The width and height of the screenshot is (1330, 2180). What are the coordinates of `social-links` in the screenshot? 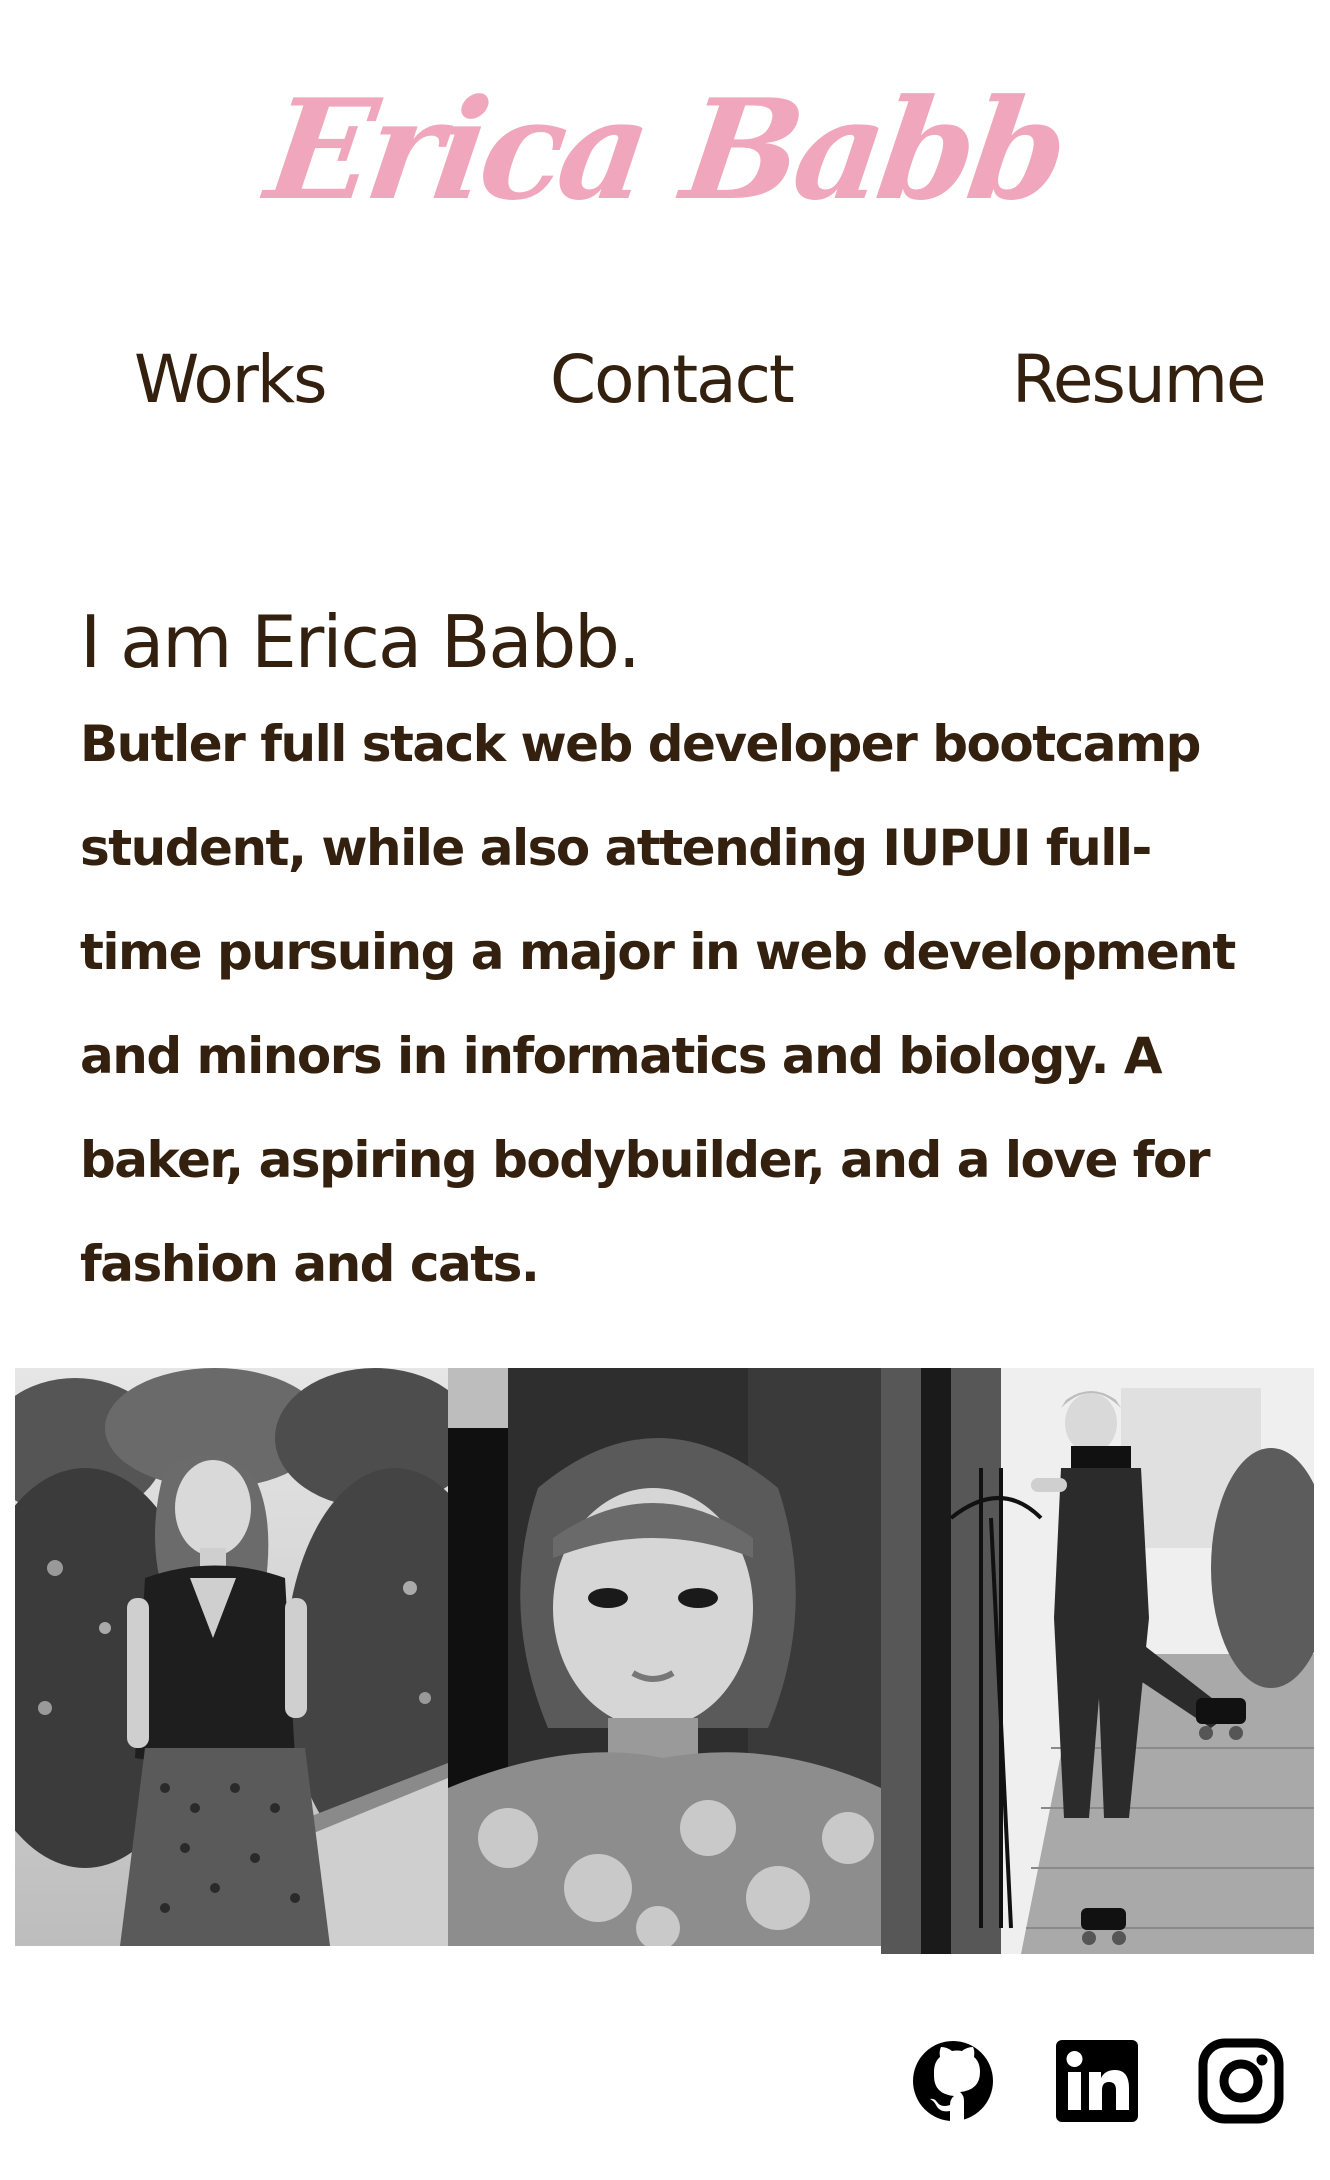 It's located at (1100, 2083).